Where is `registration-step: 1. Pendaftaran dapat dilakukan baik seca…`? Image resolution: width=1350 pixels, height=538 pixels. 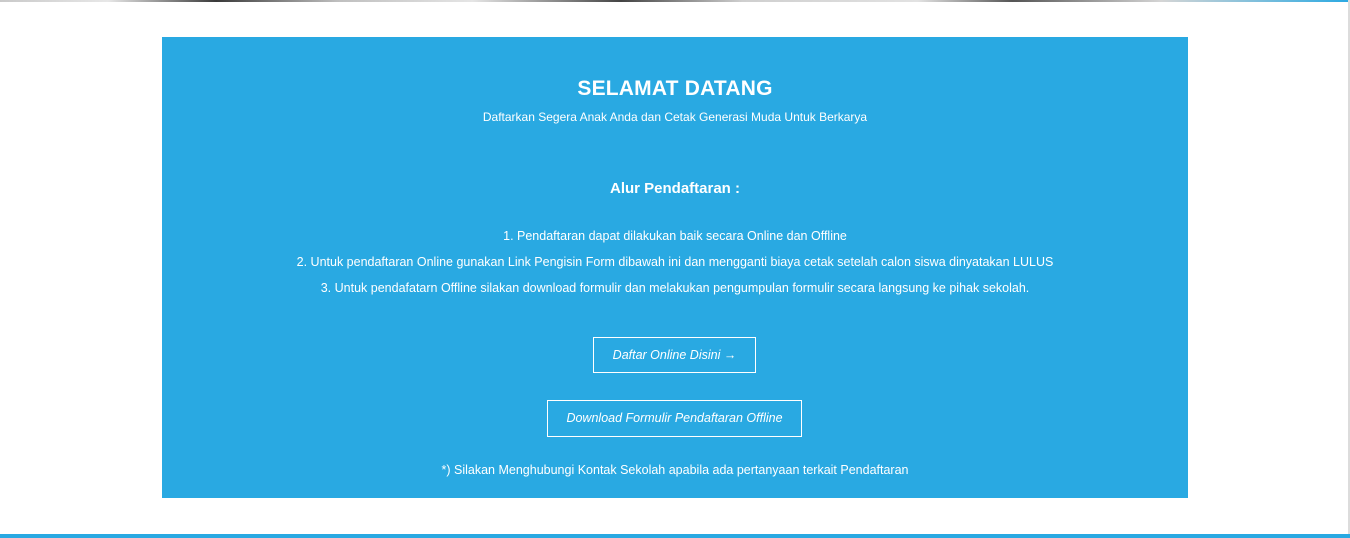 registration-step: 1. Pendaftaran dapat dilakukan baik seca… is located at coordinates (675, 236).